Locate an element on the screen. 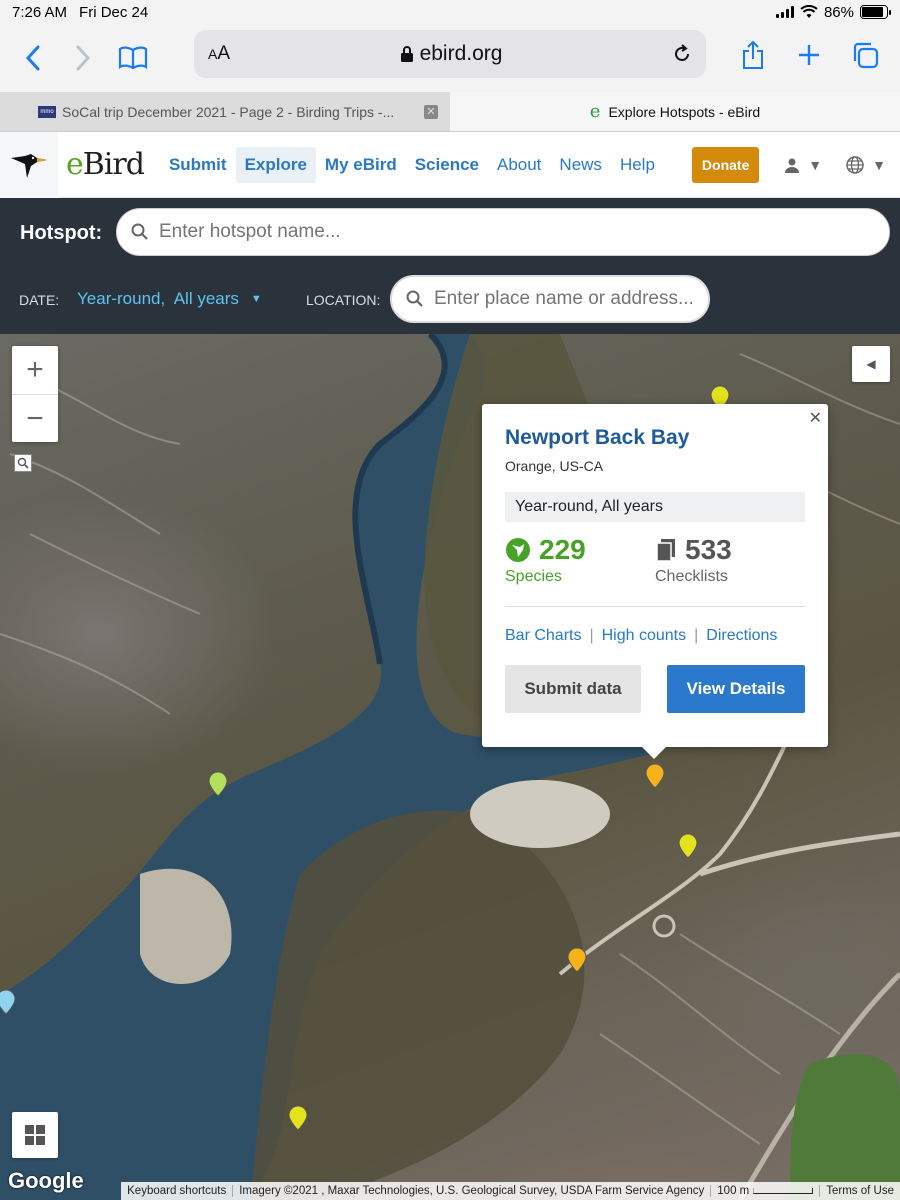 This screenshot has height=1200, width=900. scale-line is located at coordinates (783, 1190).